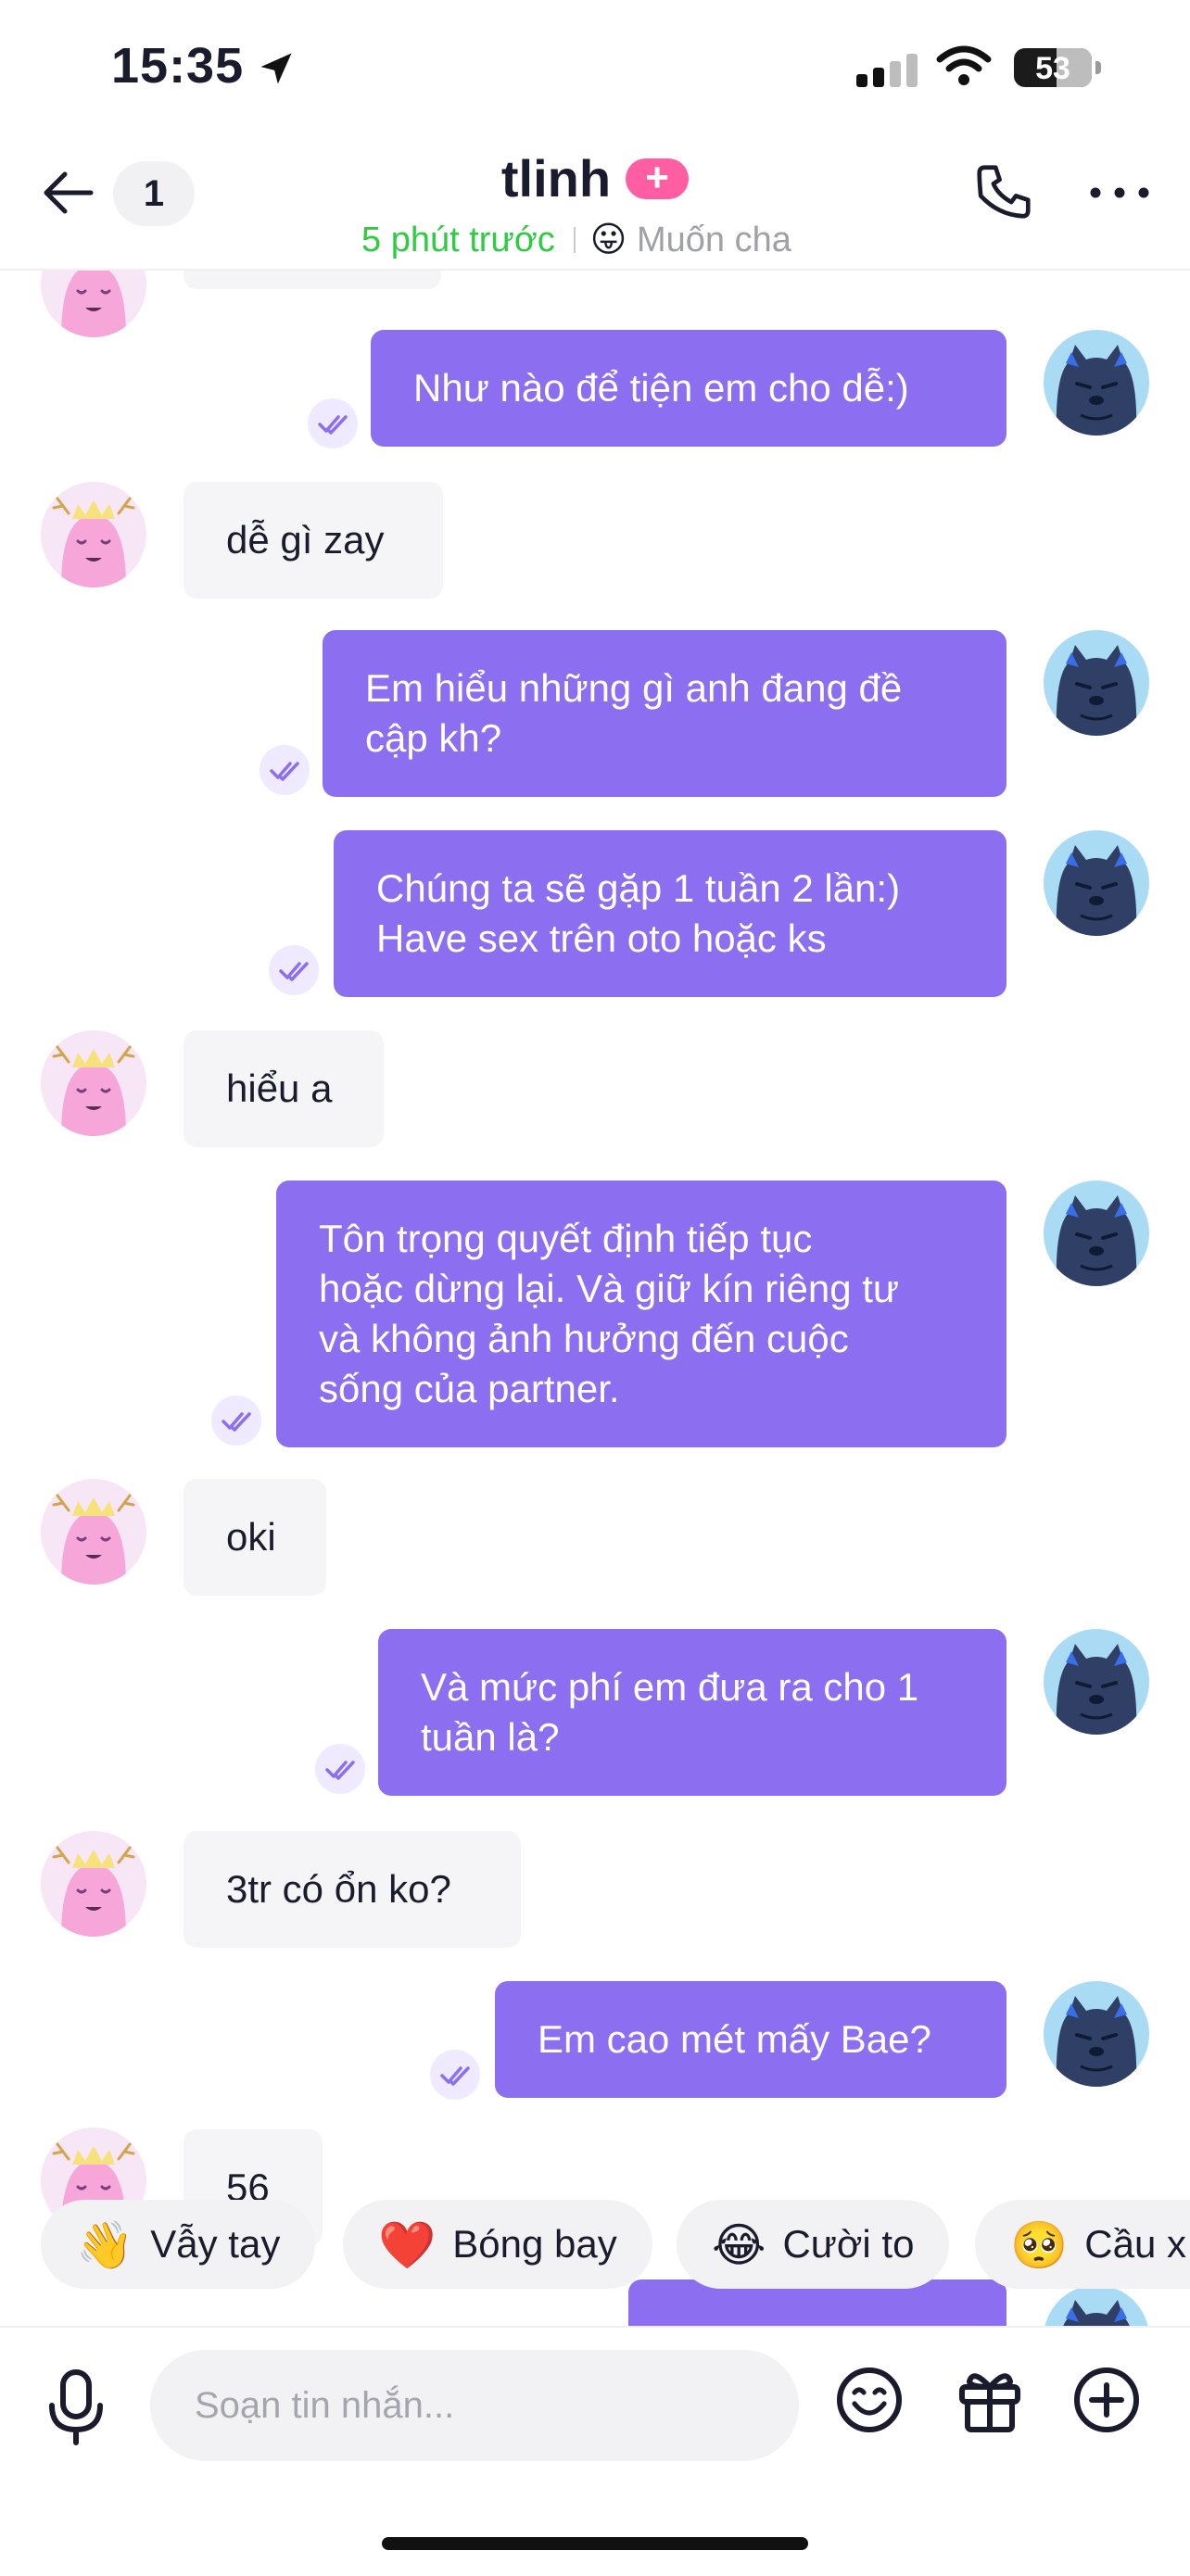  Describe the element at coordinates (178, 66) in the screenshot. I see `clock: 15:35` at that location.